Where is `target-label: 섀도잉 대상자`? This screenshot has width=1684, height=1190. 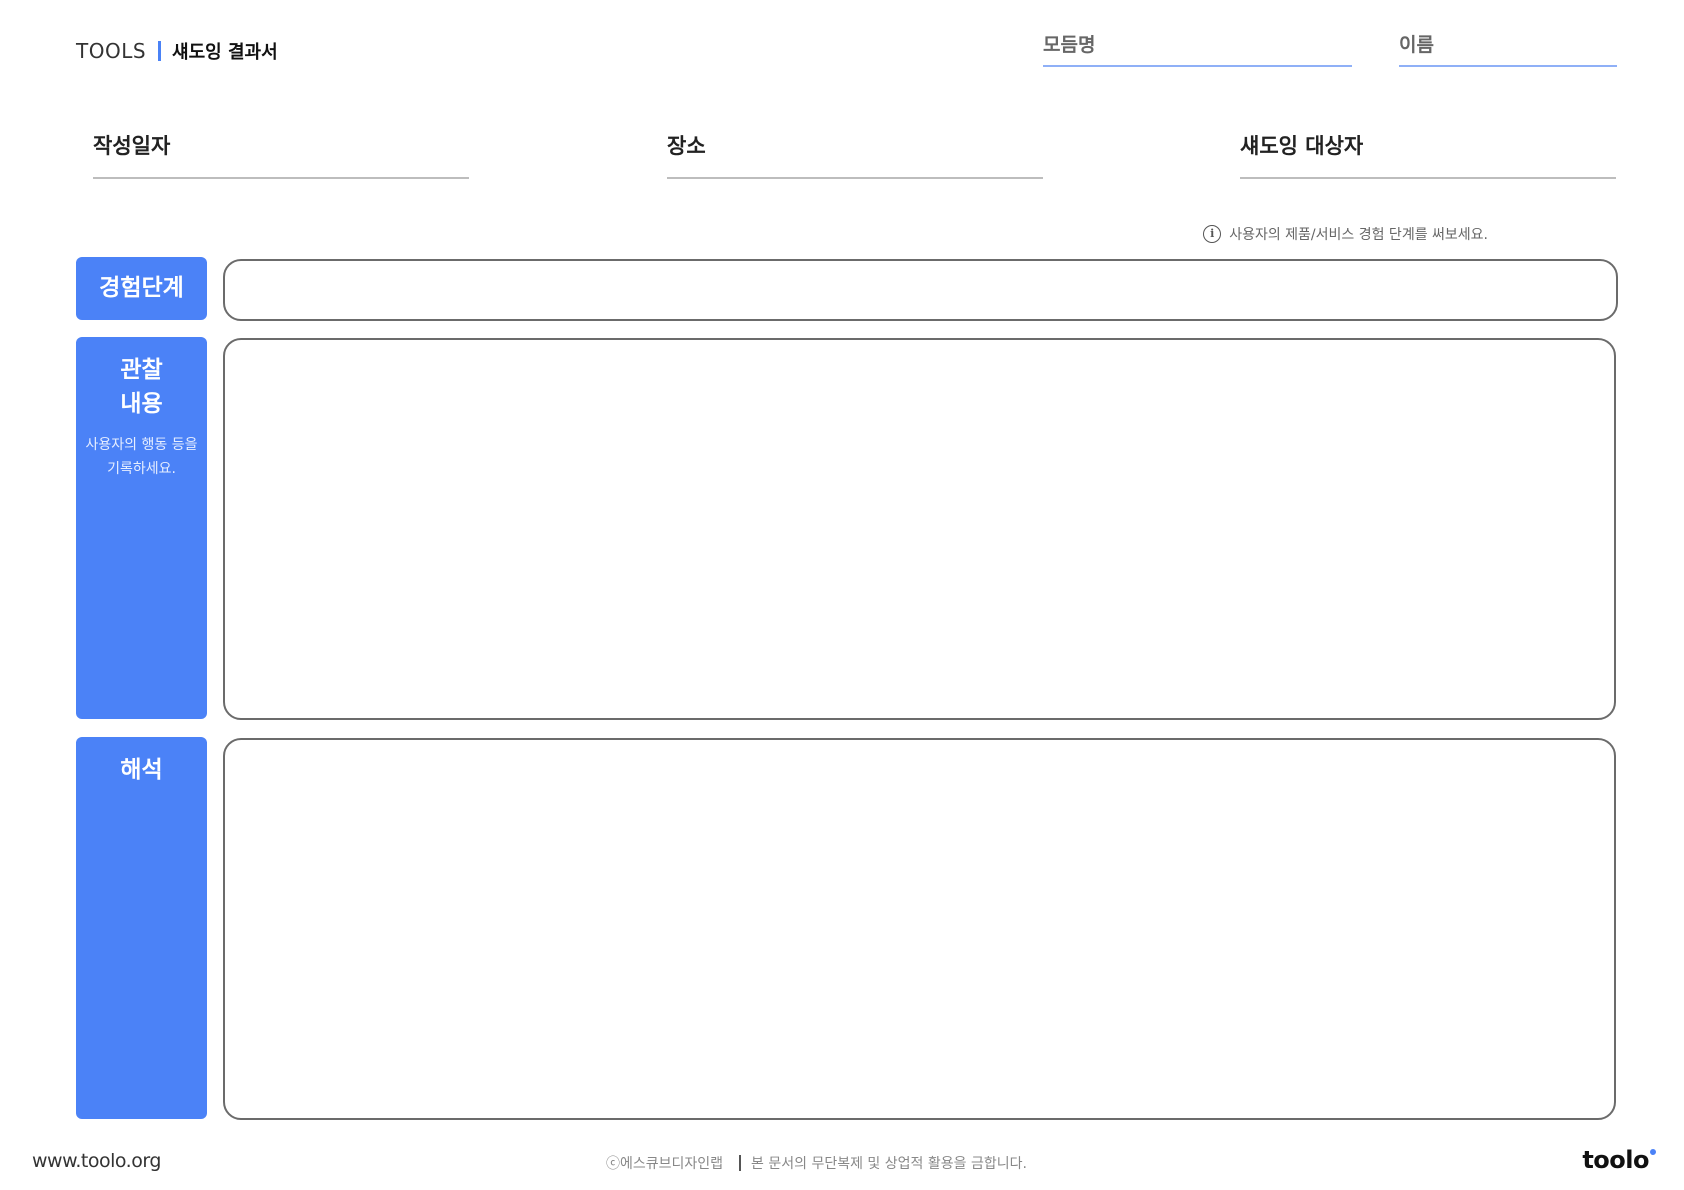 target-label: 섀도잉 대상자 is located at coordinates (1302, 146).